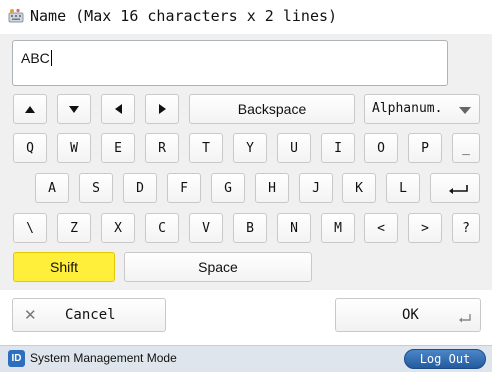 The height and width of the screenshot is (372, 492). I want to click on key-c: C, so click(162, 228).